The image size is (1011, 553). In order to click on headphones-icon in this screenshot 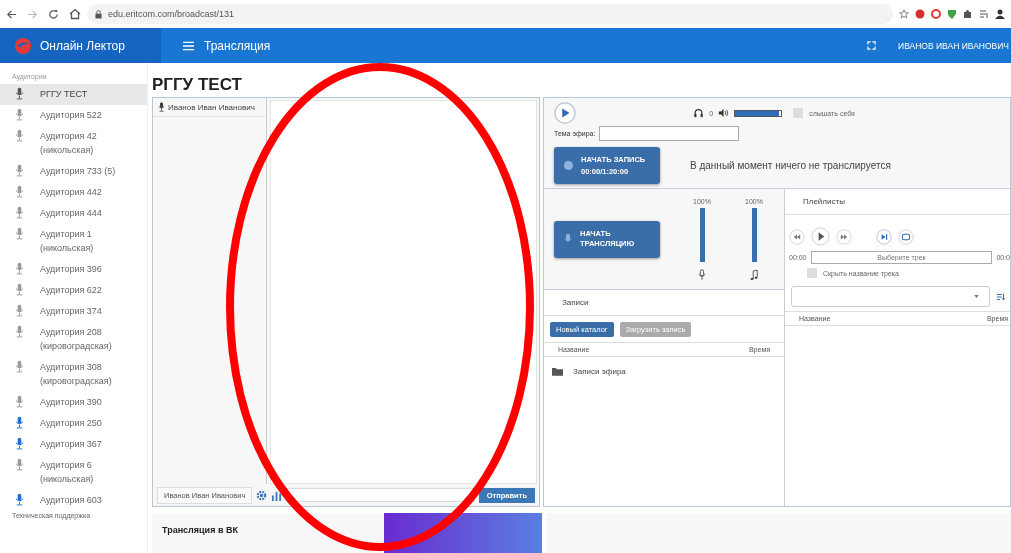, I will do `click(699, 113)`.